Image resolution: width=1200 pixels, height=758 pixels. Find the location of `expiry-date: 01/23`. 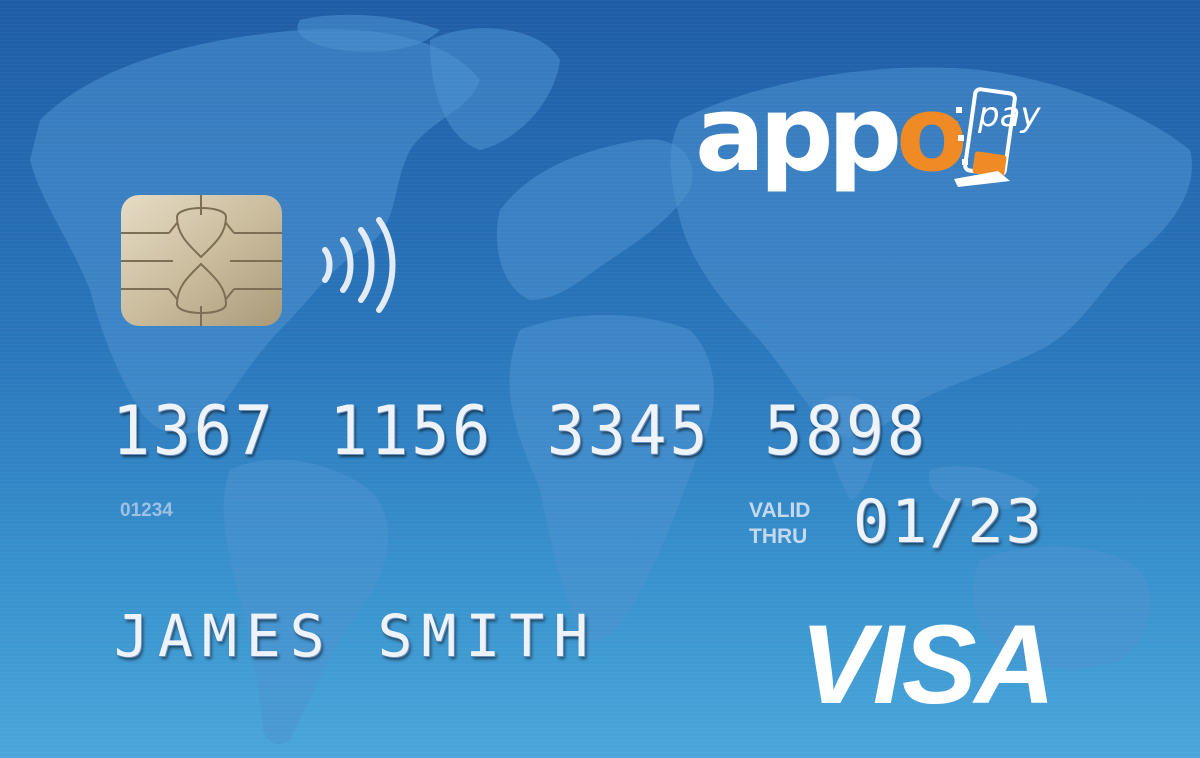

expiry-date: 01/23 is located at coordinates (948, 522).